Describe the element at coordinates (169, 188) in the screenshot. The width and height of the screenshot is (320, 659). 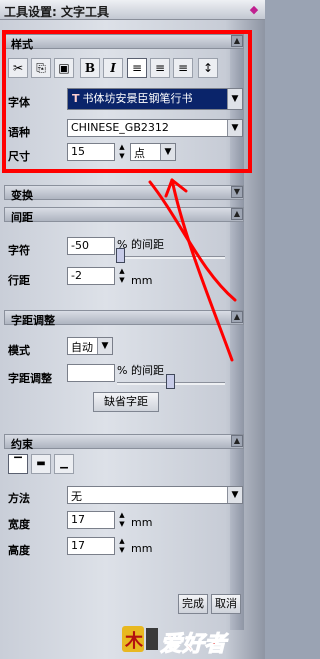
I see `red-arrow-head-left` at that location.